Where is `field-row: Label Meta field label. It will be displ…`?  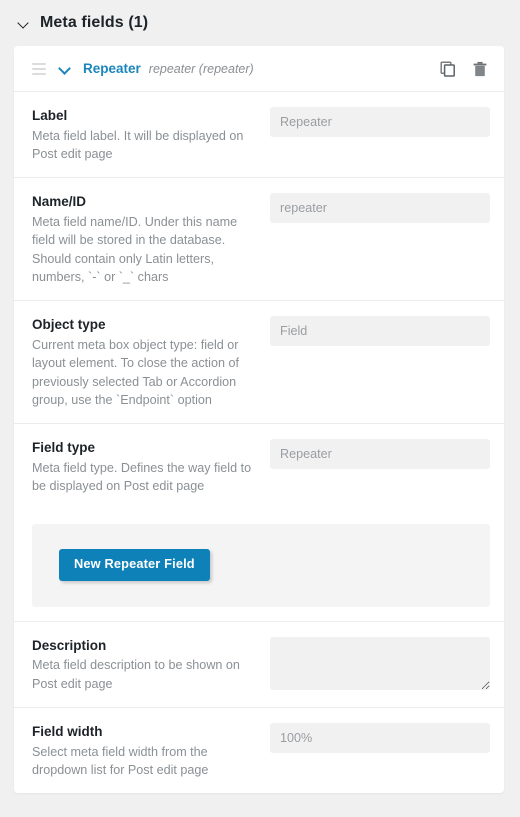 field-row: Label Meta field label. It will be displ… is located at coordinates (259, 135).